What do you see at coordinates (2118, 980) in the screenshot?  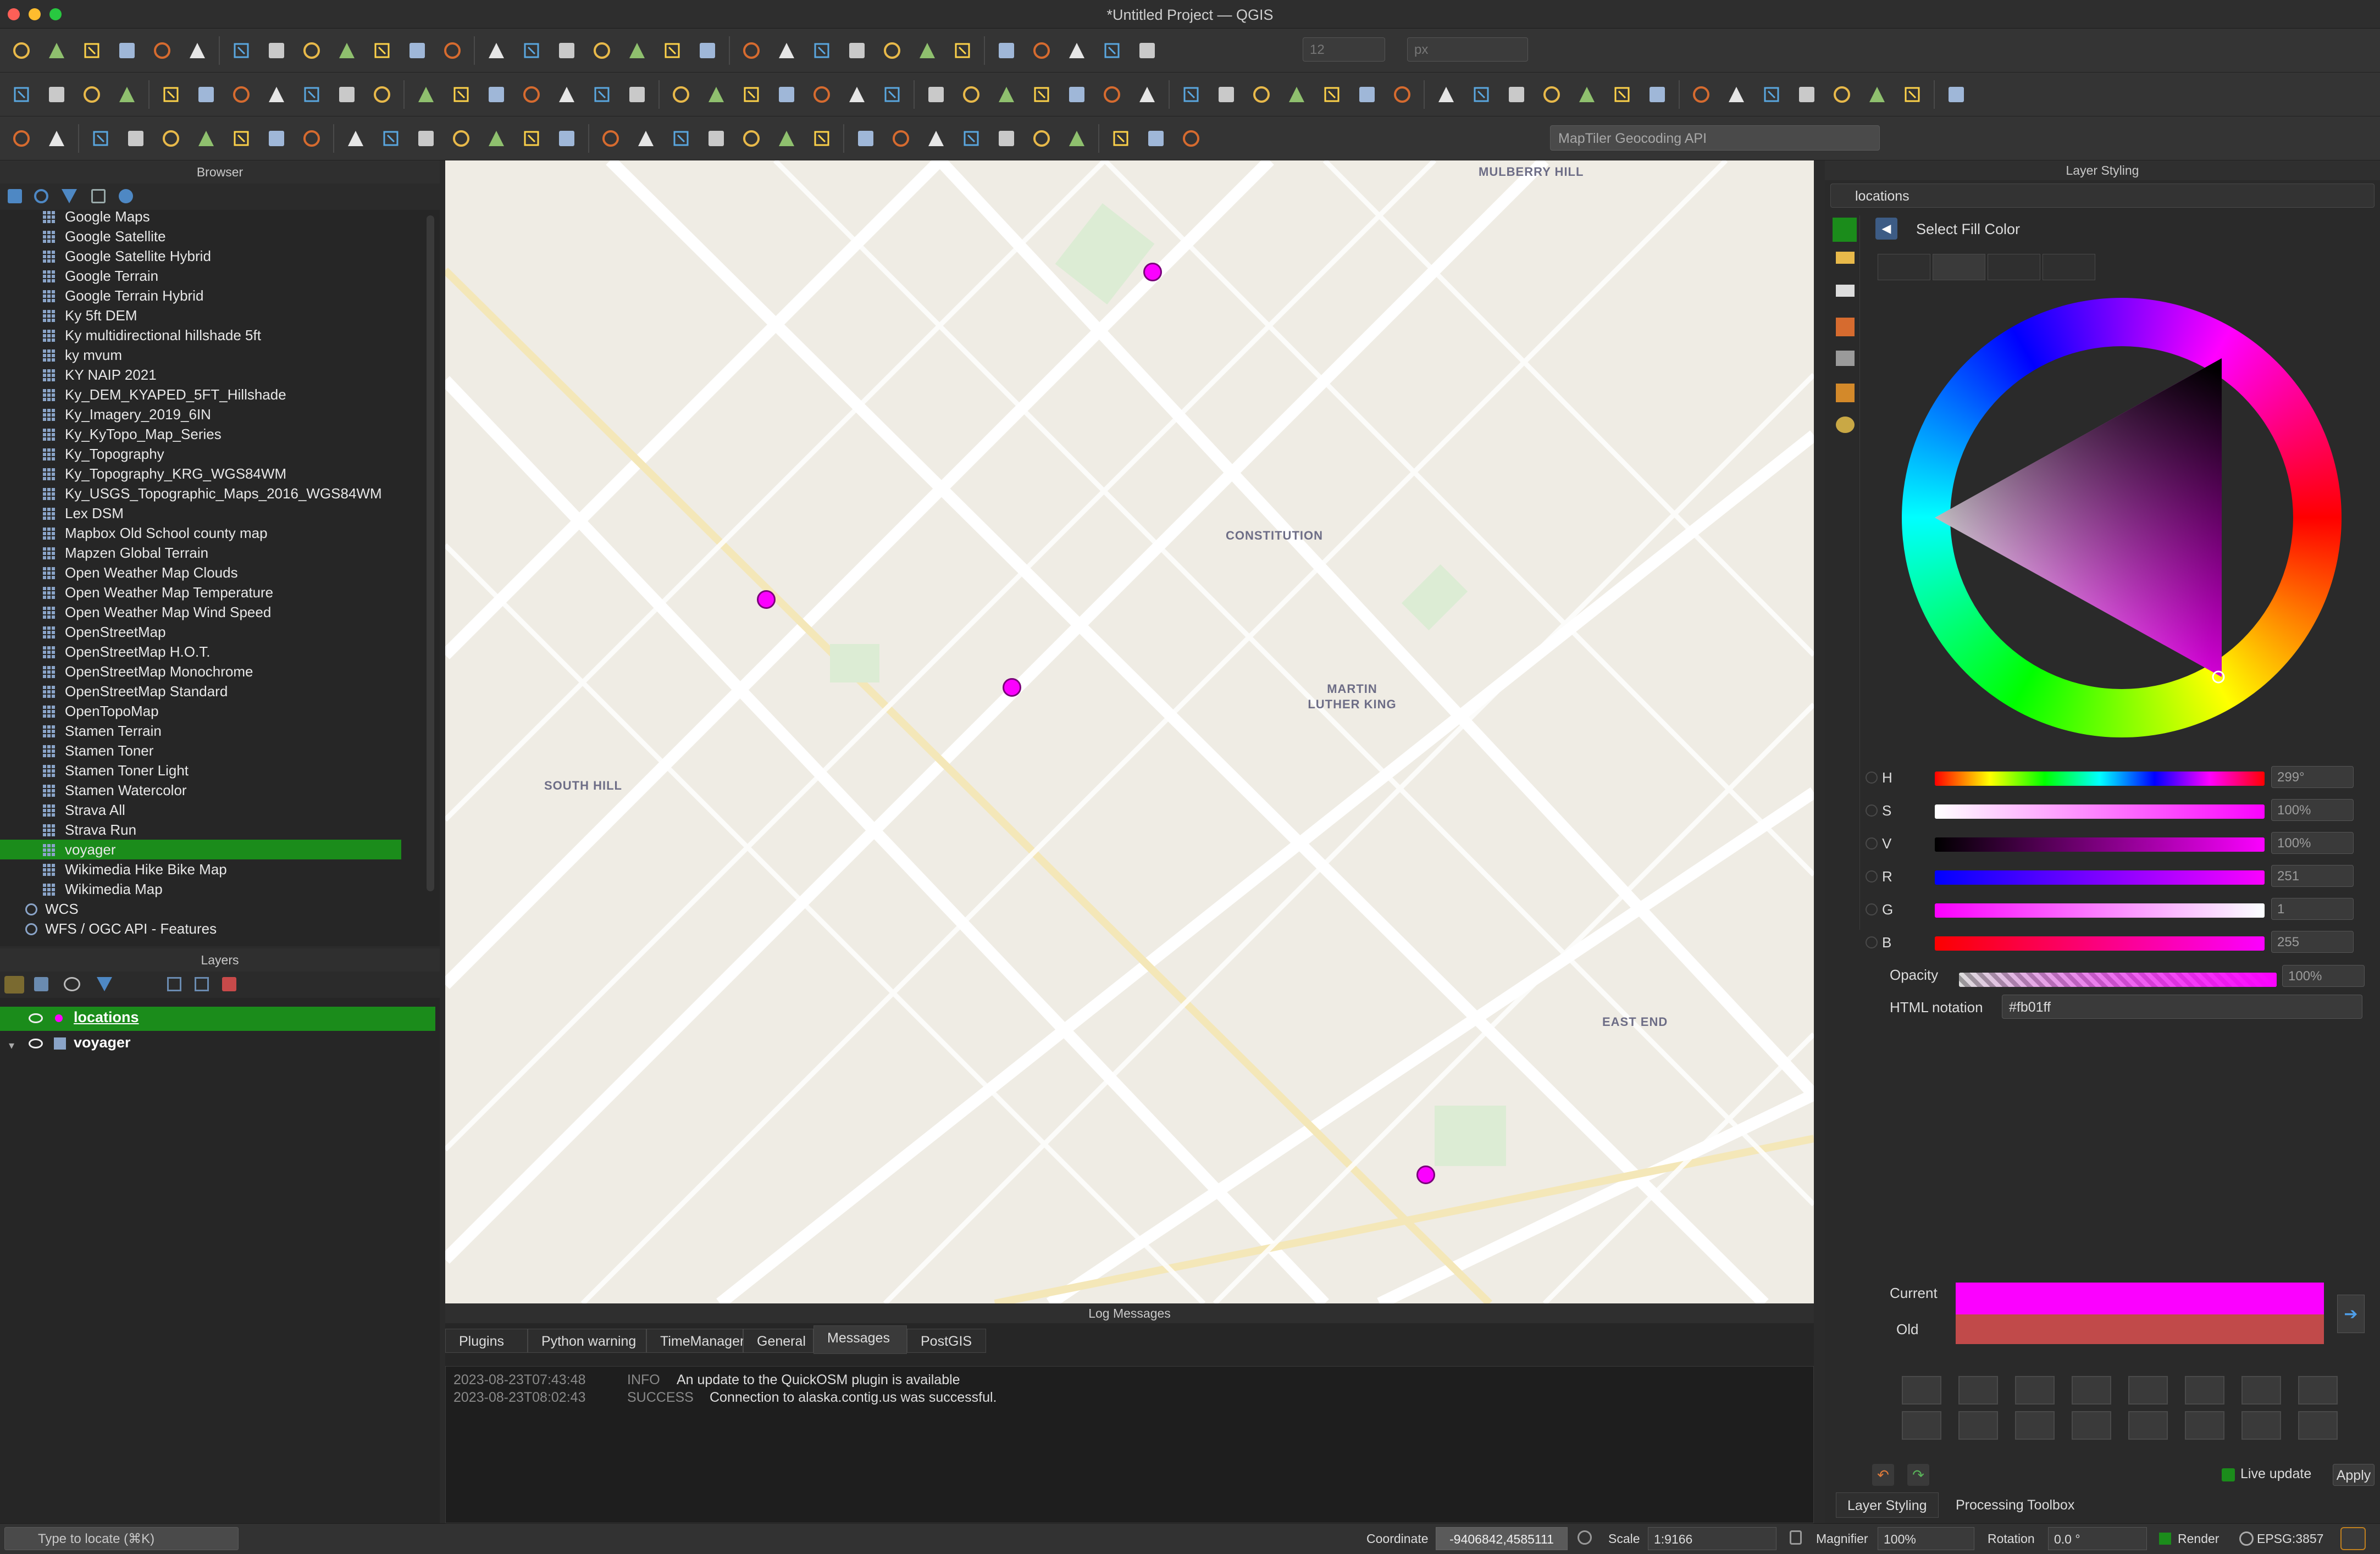 I see `opacity-slider` at bounding box center [2118, 980].